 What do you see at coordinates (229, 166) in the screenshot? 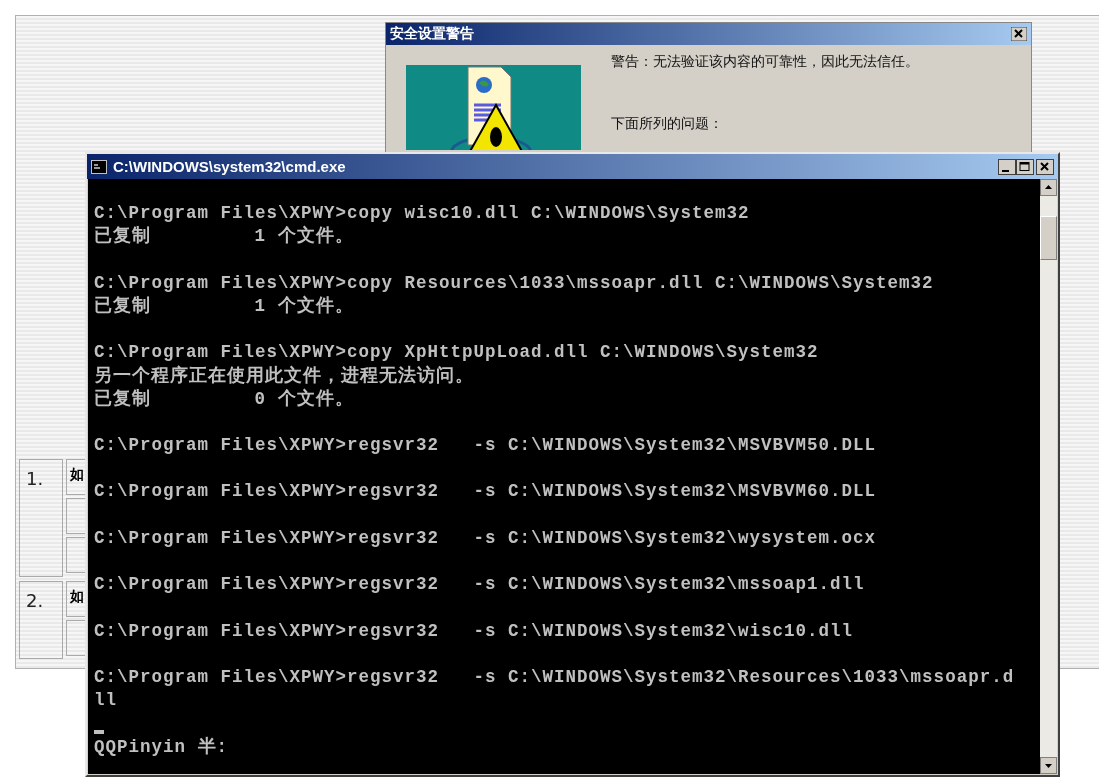
I see `window-title: C:\WINDOWS\system32\cmd.exe` at bounding box center [229, 166].